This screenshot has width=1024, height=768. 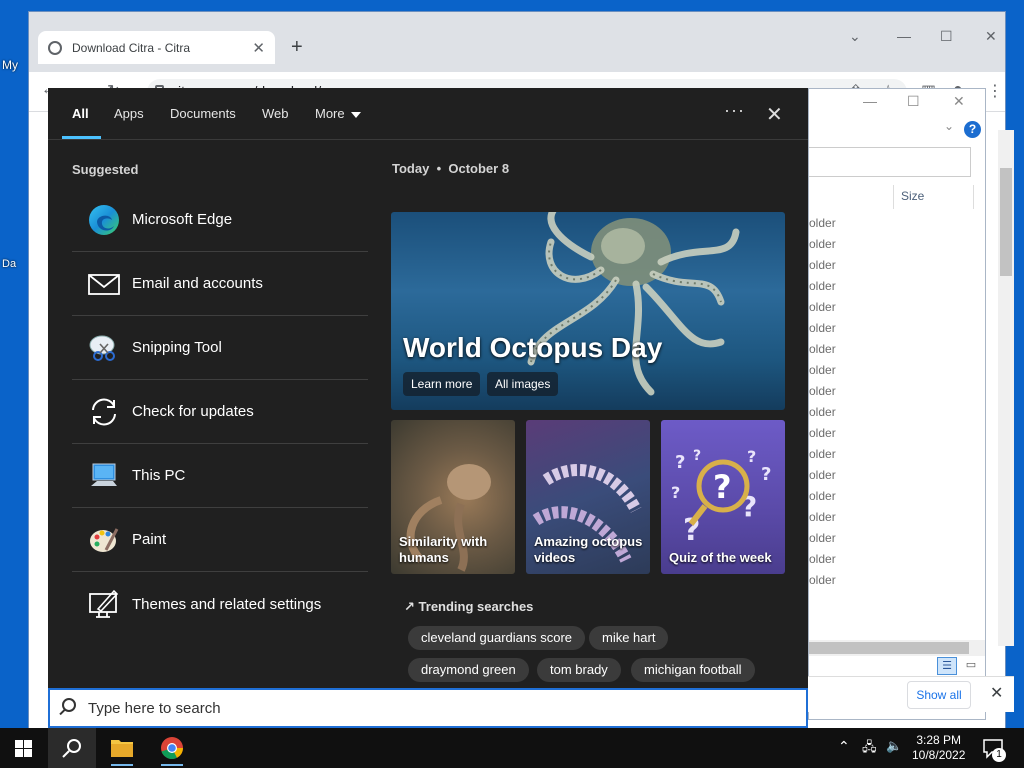 I want to click on notification-center-icon: 1, so click(x=994, y=750).